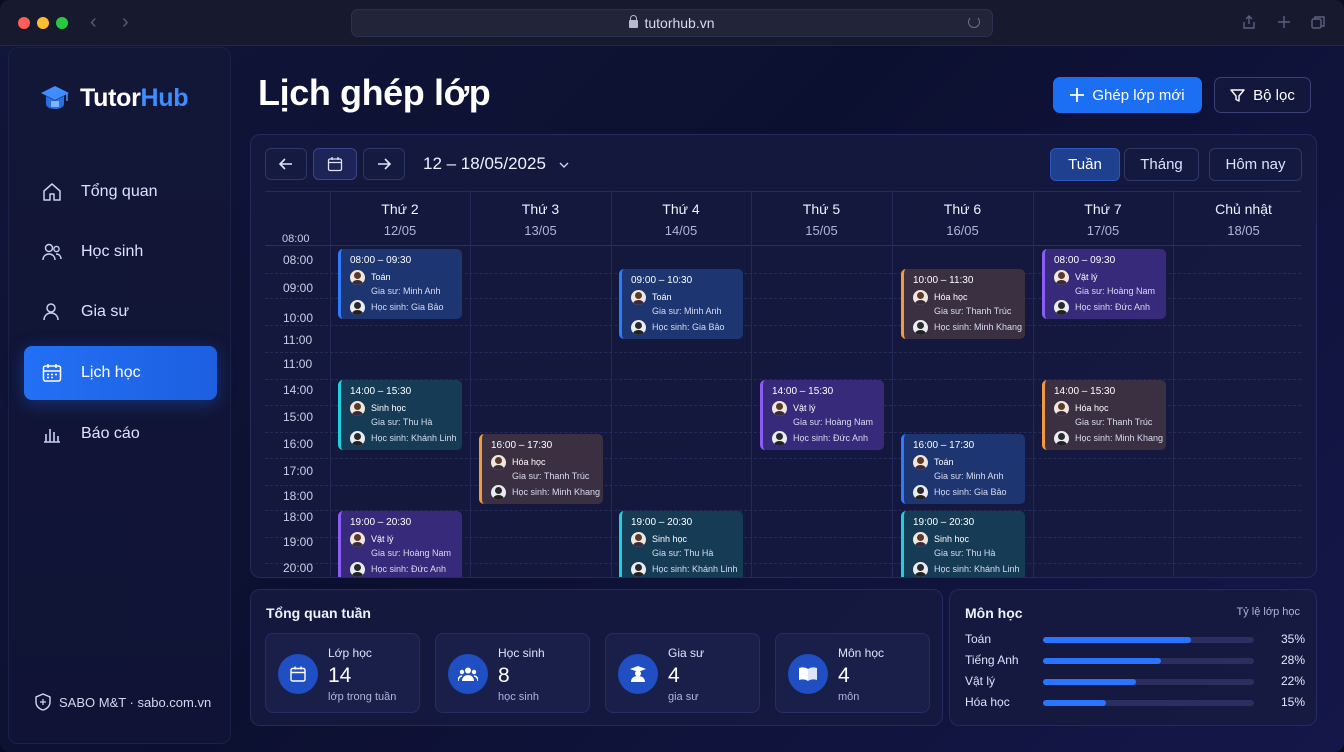 This screenshot has width=1344, height=752. I want to click on brand-name-part1: Tutor, so click(110, 97).